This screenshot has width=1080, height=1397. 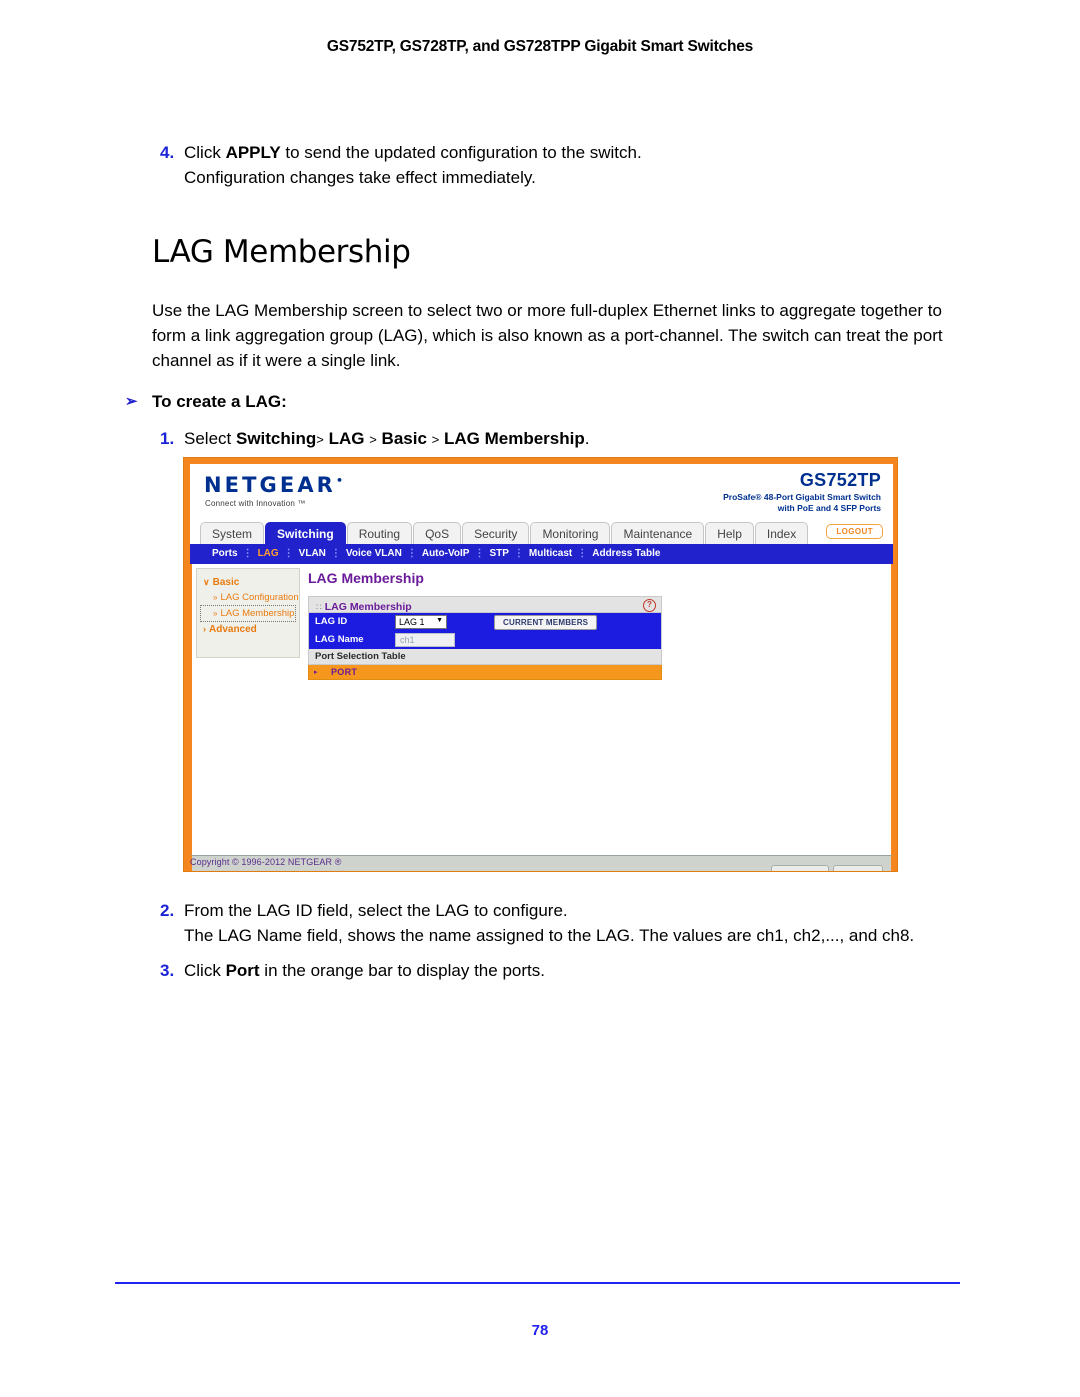 I want to click on subnav-item-ports: Ports, so click(x=225, y=553).